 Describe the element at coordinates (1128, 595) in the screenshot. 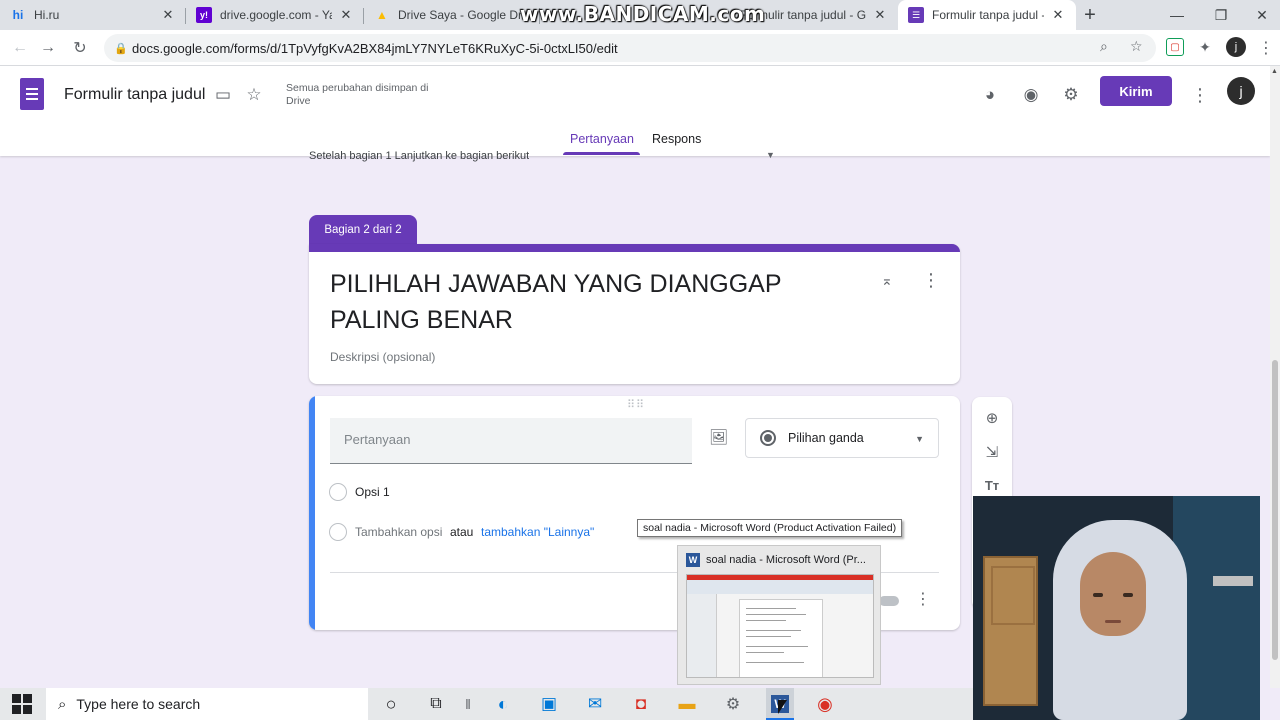

I see `webcam-eye` at that location.